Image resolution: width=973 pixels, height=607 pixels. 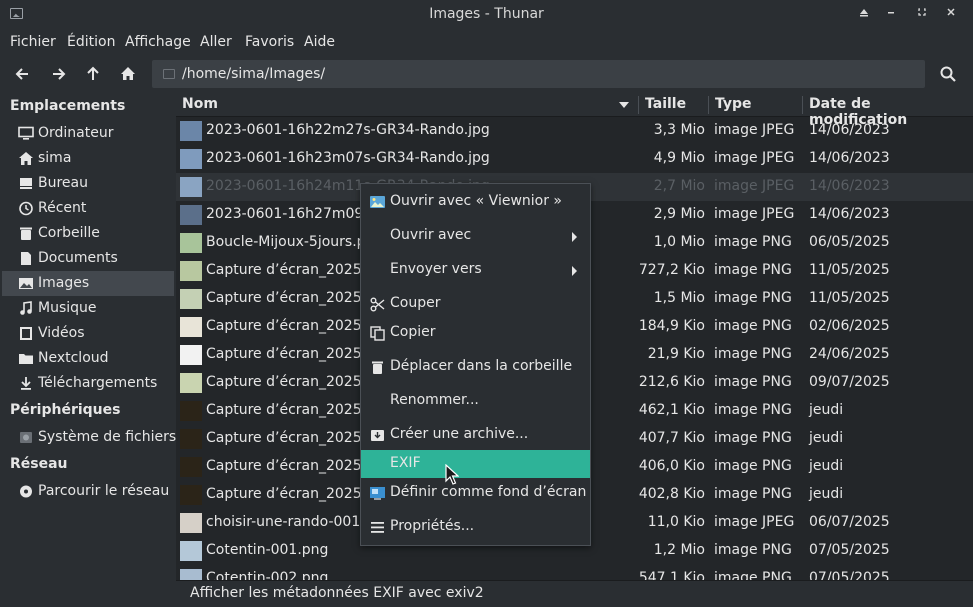 I want to click on menu-item-open-viewnior: Ouvrir avec « Viewnior », so click(x=475, y=202).